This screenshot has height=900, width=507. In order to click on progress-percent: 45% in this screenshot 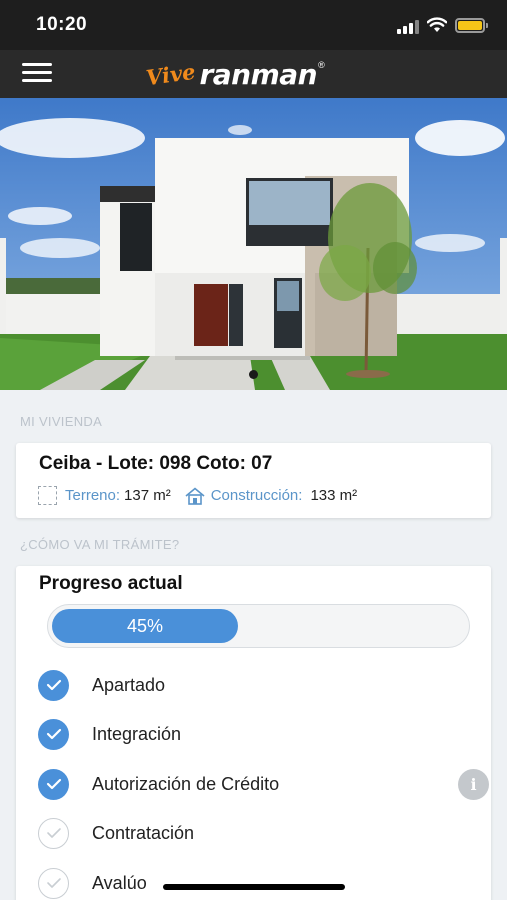, I will do `click(145, 626)`.